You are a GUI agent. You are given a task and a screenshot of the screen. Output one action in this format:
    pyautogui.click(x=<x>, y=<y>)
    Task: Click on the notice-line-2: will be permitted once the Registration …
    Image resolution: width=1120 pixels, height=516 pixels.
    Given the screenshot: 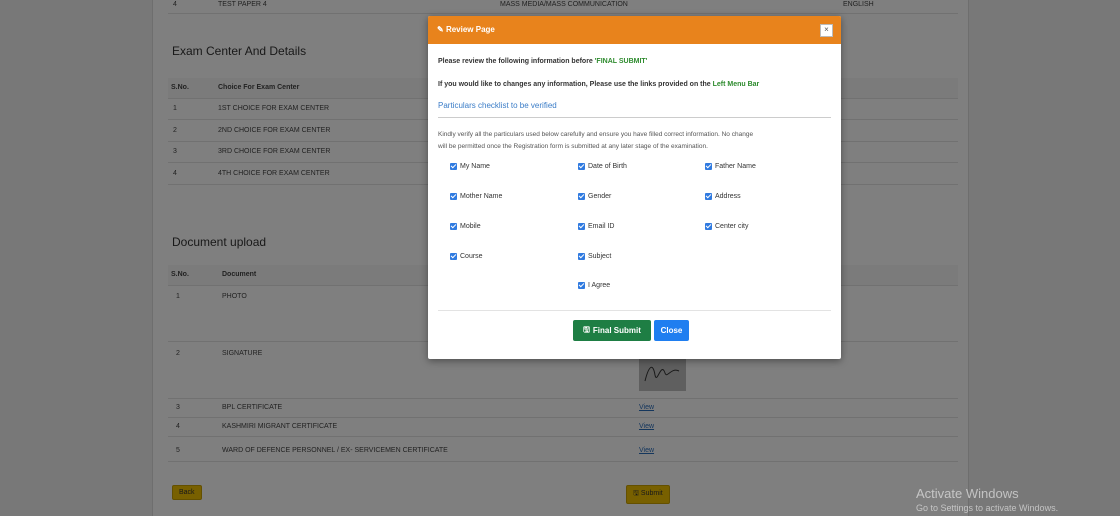 What is the action you would take?
    pyautogui.click(x=573, y=146)
    